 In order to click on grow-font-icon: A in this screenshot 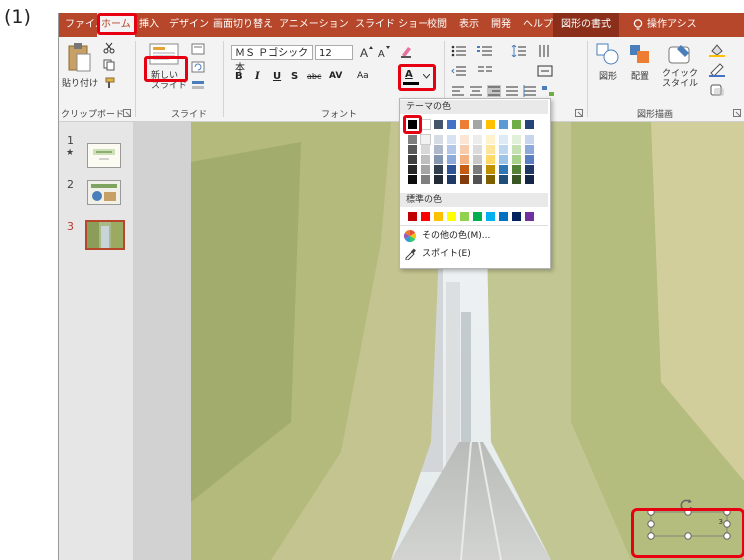, I will do `click(366, 52)`.